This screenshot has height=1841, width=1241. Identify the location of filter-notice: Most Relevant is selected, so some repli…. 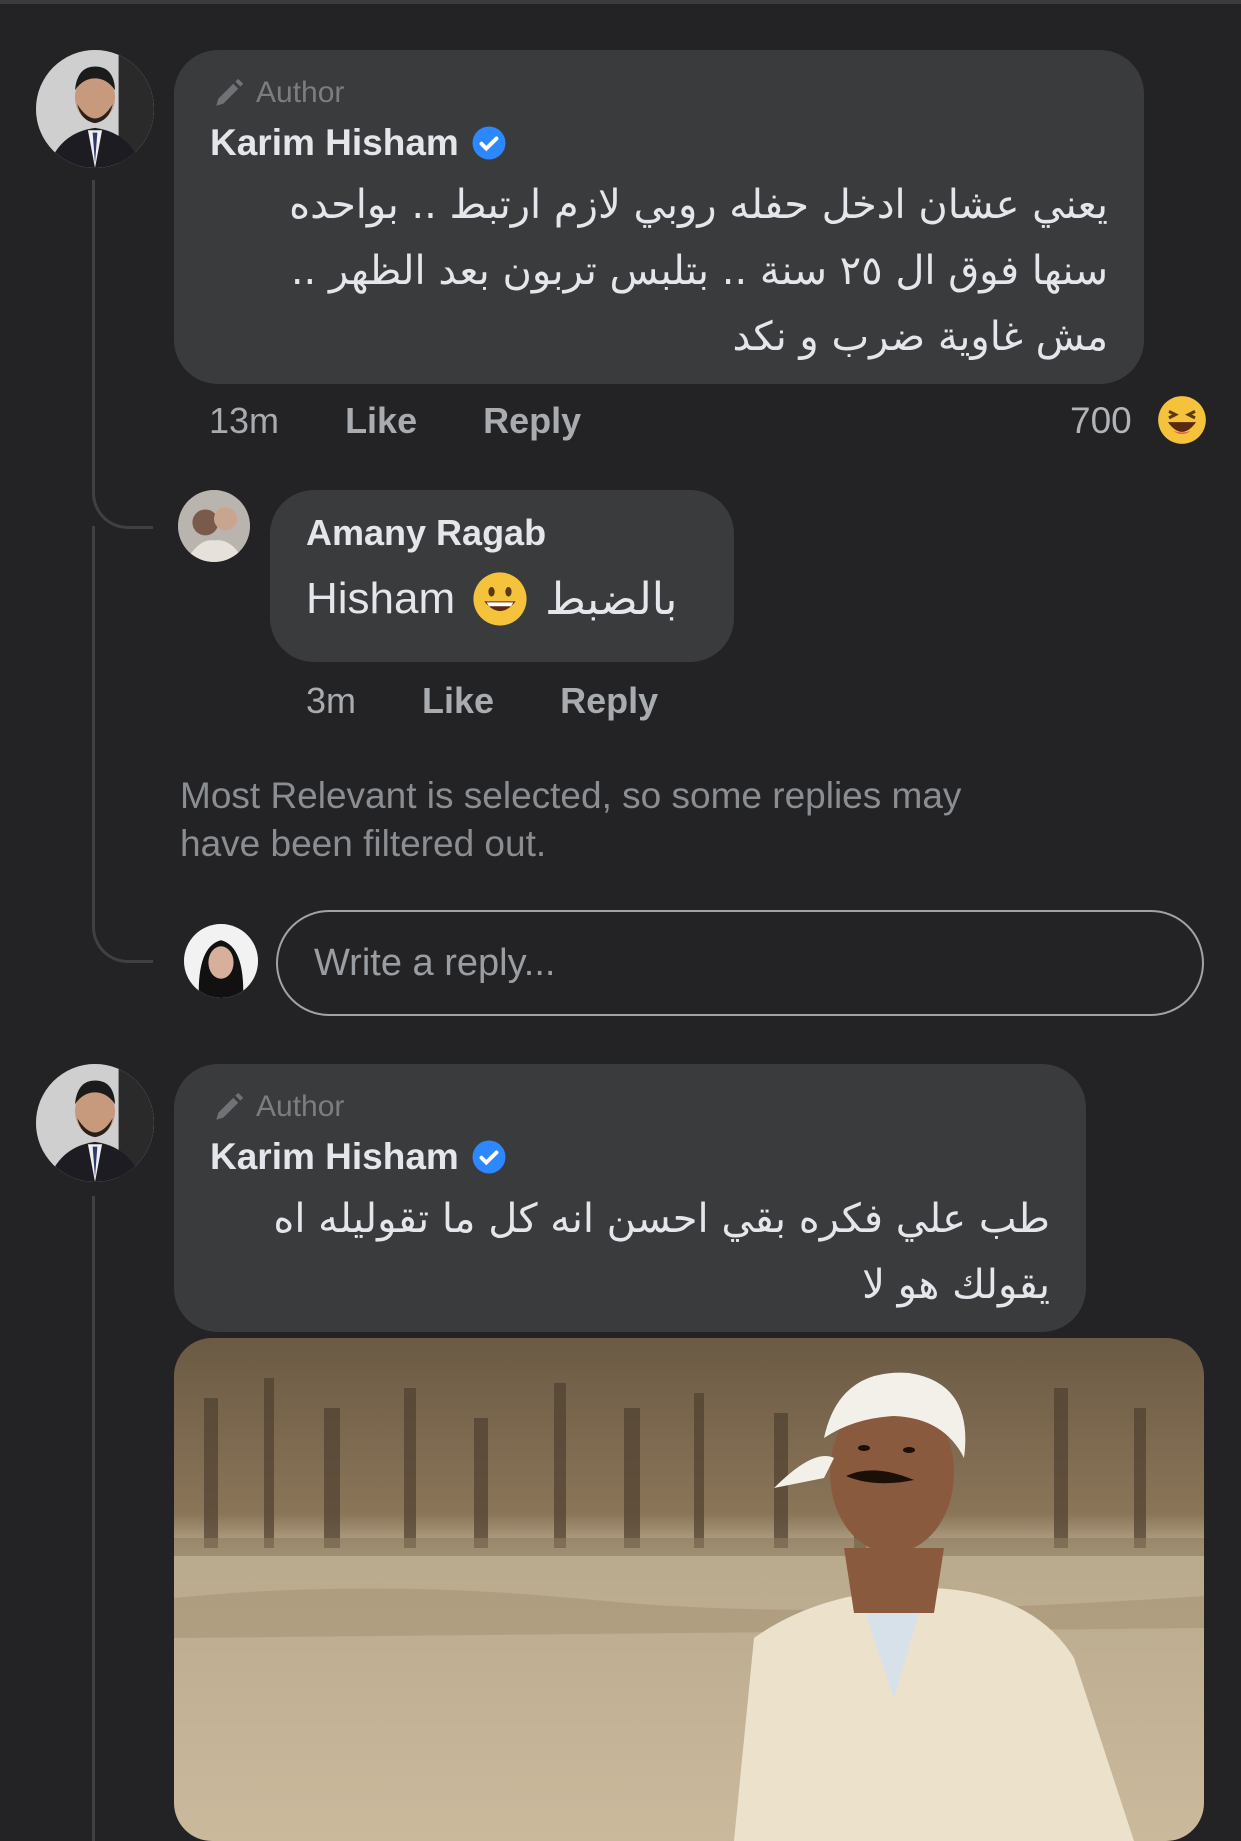
(570, 820).